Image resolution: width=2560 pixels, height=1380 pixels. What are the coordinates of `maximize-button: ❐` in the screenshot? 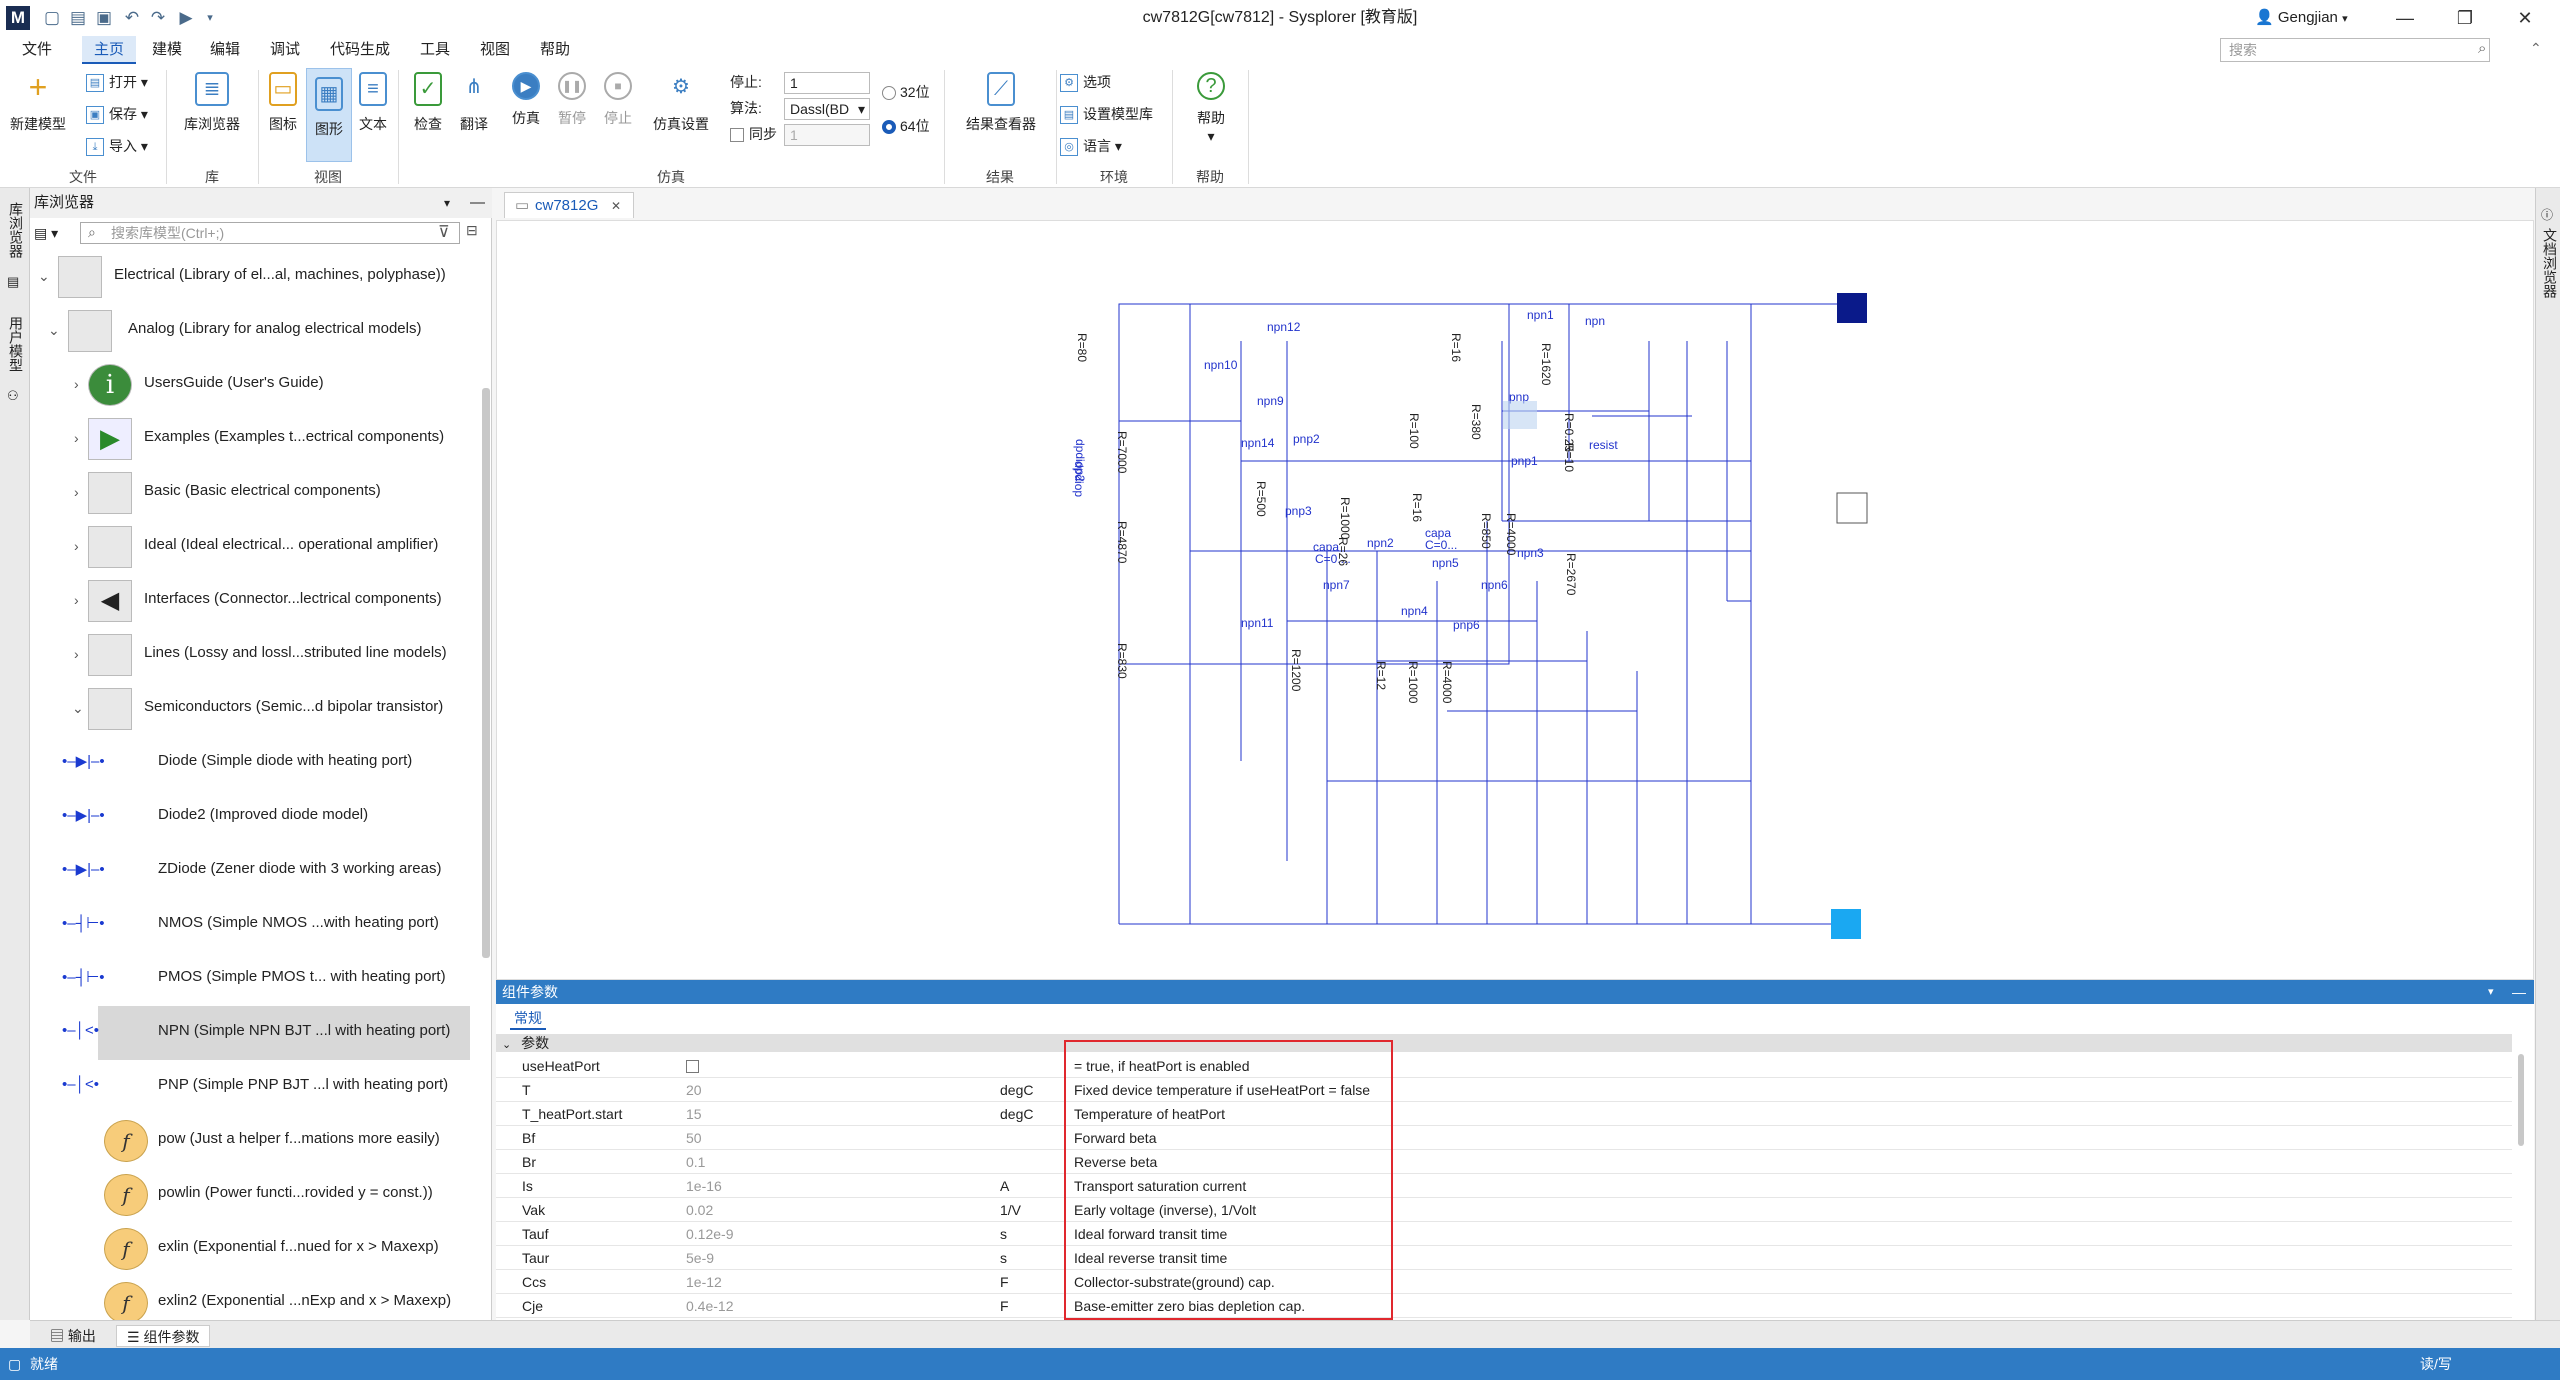 It's located at (2465, 18).